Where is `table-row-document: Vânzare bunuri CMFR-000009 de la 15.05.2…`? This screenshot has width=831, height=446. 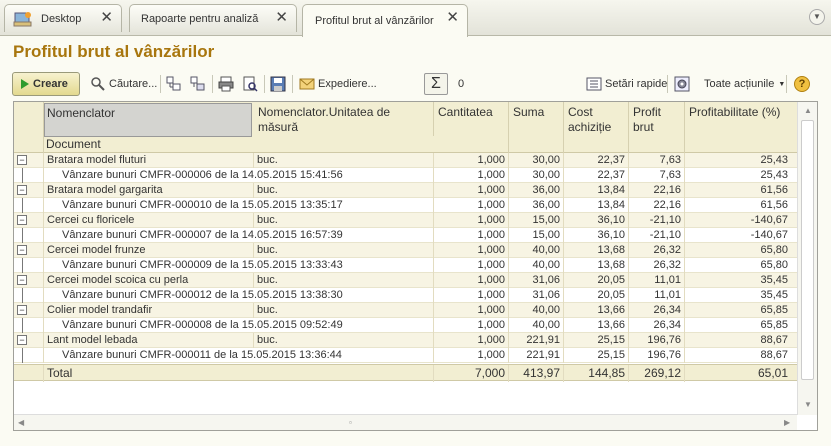
table-row-document: Vânzare bunuri CMFR-000009 de la 15.05.2… is located at coordinates (405, 265).